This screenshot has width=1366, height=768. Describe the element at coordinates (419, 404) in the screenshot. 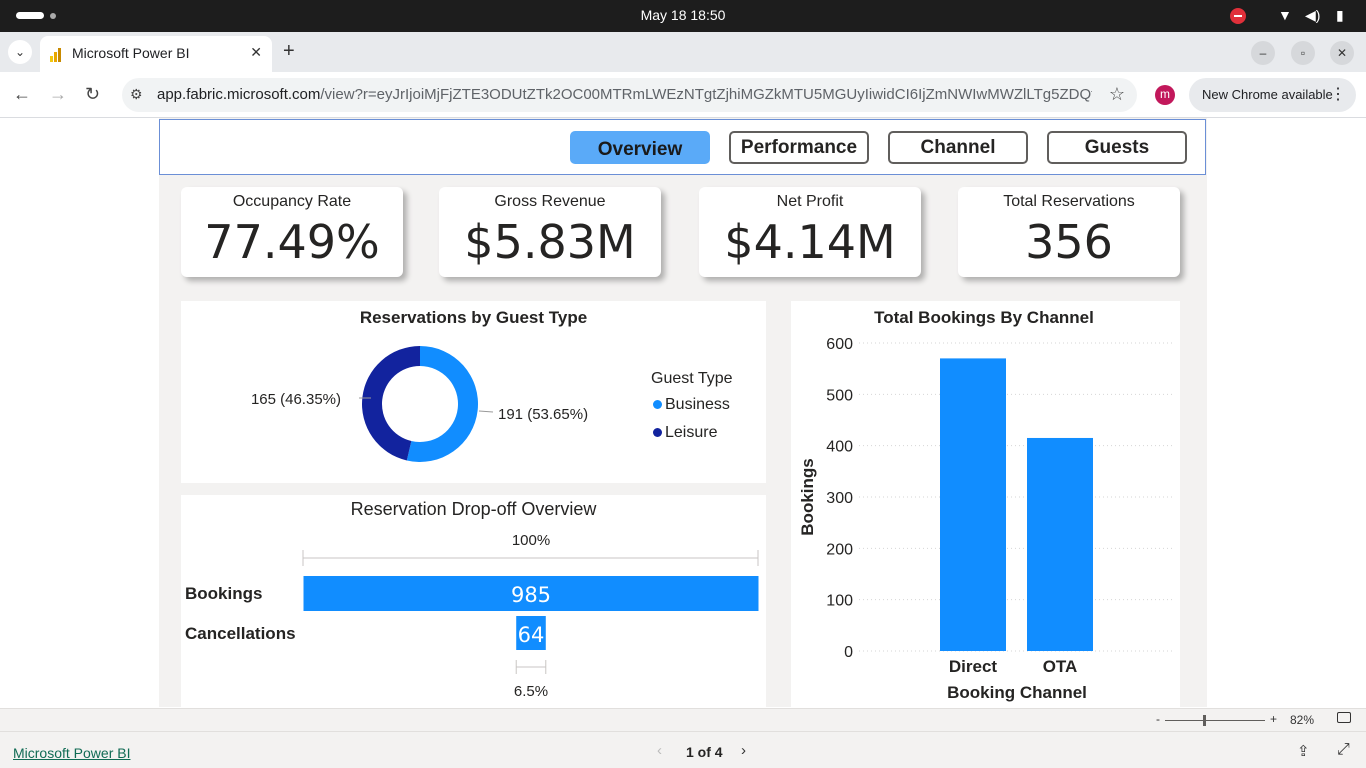

I see `donut-chart: 165 (46.35%) 191 (53.65%)` at that location.